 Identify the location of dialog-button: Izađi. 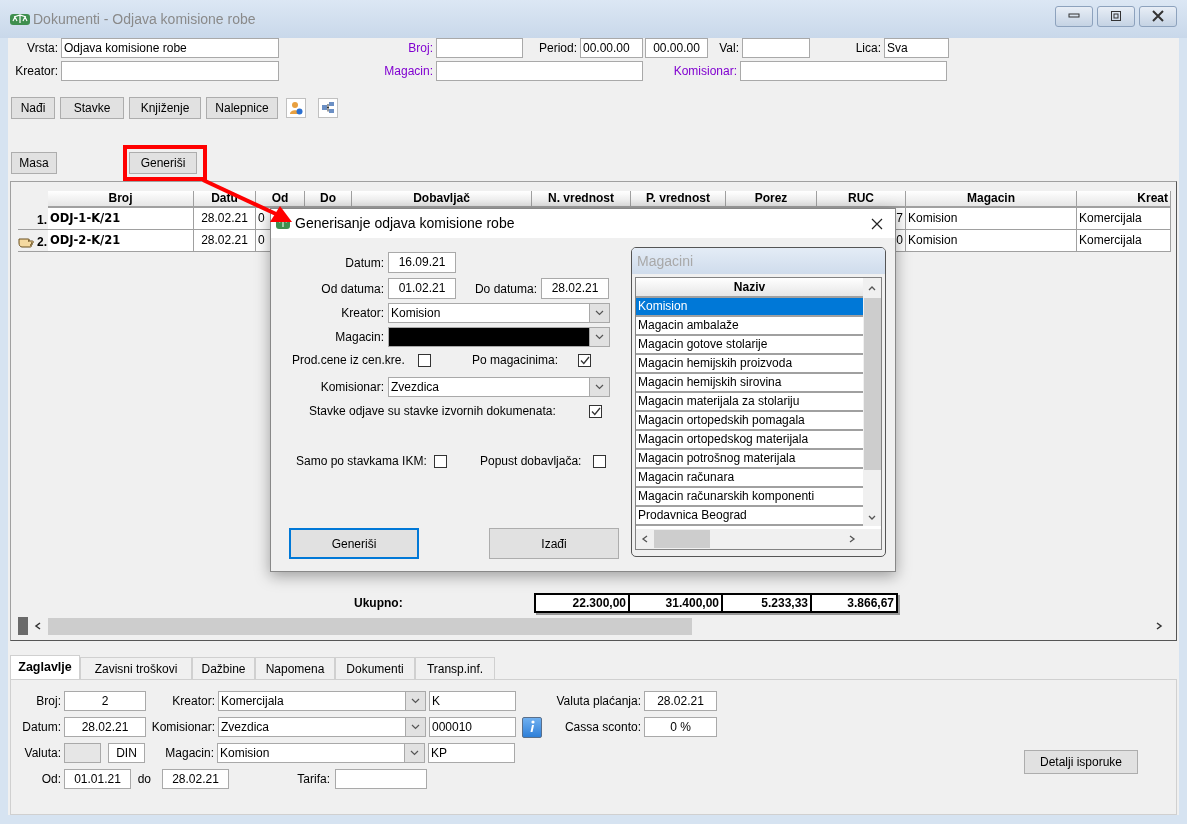
(554, 543).